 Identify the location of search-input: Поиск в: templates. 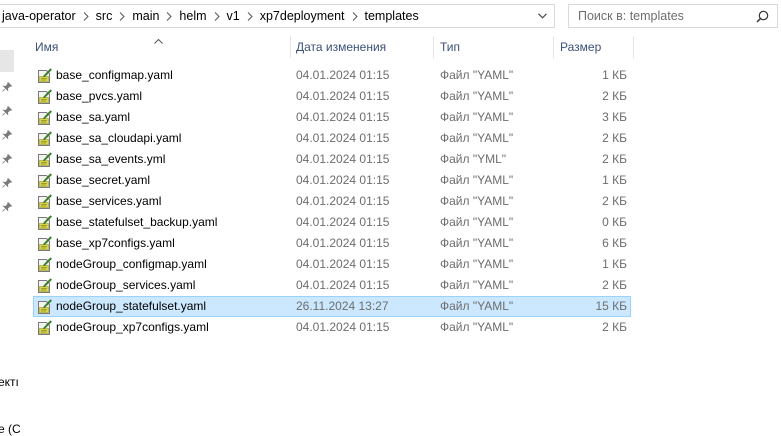
(673, 16).